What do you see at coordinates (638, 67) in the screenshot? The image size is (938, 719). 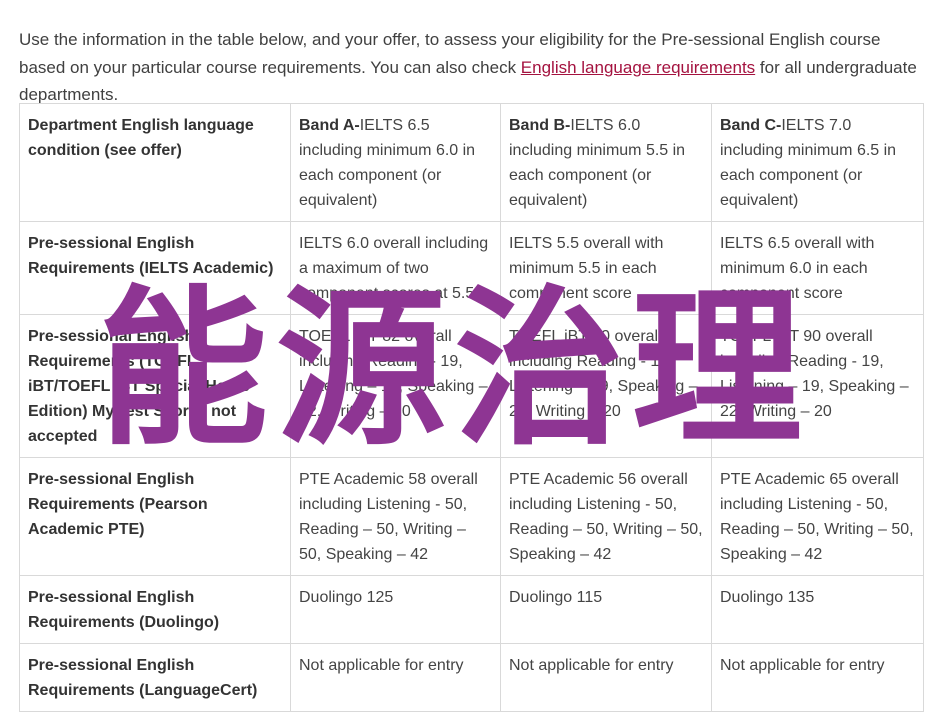 I see `english-requirements-link: English language requirements` at bounding box center [638, 67].